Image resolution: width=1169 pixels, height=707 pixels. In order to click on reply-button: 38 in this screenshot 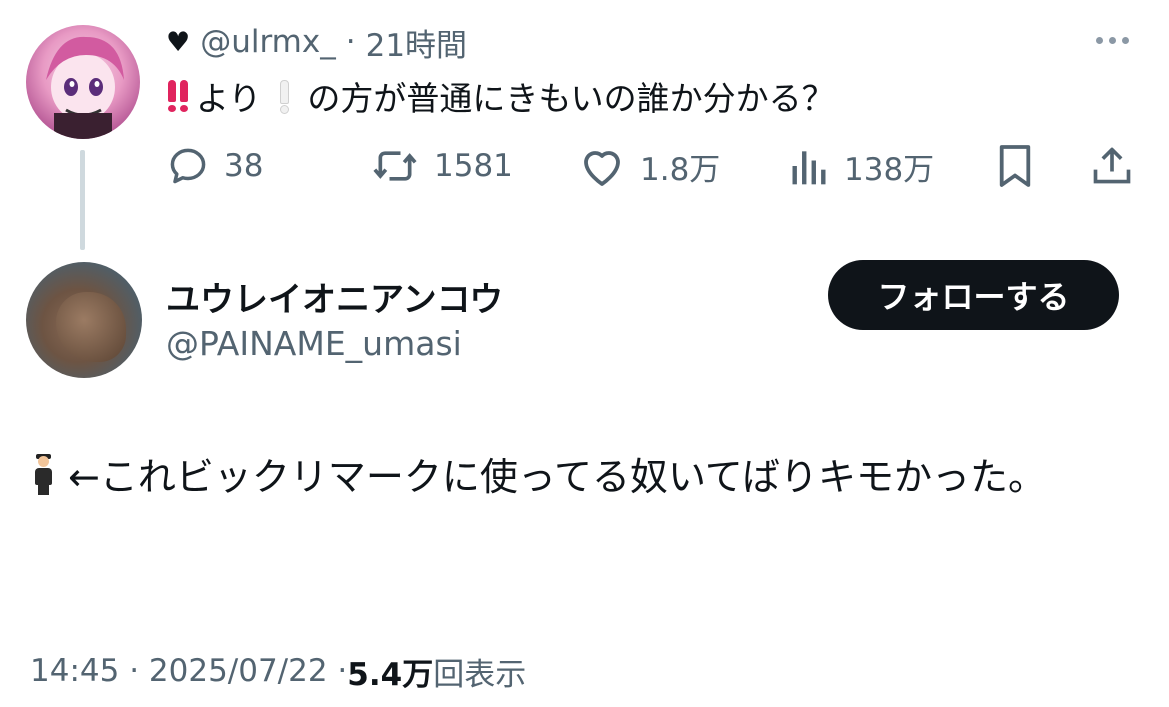, I will do `click(214, 166)`.